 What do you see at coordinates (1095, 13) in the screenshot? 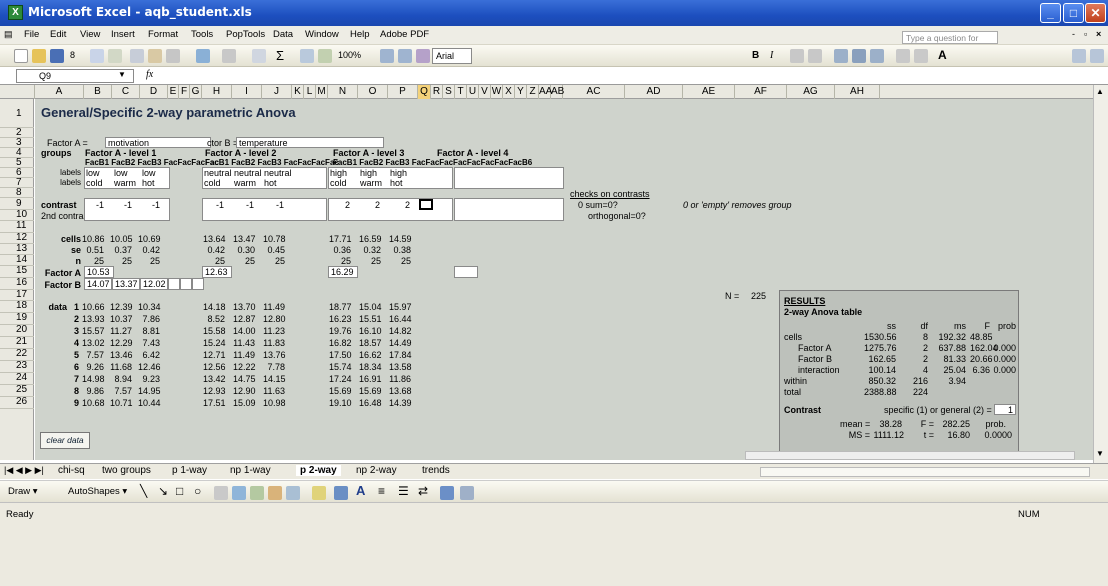
I see `close-button: ✕` at bounding box center [1095, 13].